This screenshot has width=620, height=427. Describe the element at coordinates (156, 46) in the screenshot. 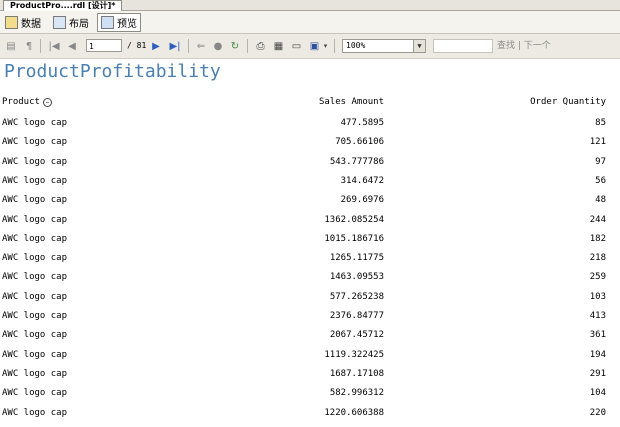

I see `next-page-icon: ▶` at that location.